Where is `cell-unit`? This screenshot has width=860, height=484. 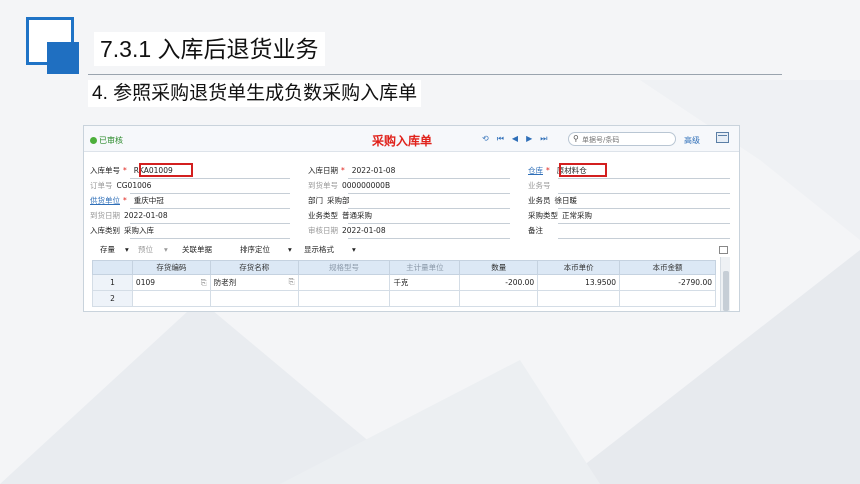
cell-unit is located at coordinates (425, 298).